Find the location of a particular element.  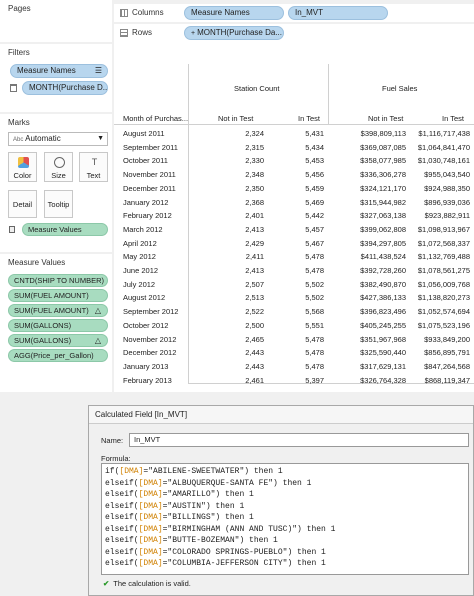

row-label: December 2011 is located at coordinates (149, 188).